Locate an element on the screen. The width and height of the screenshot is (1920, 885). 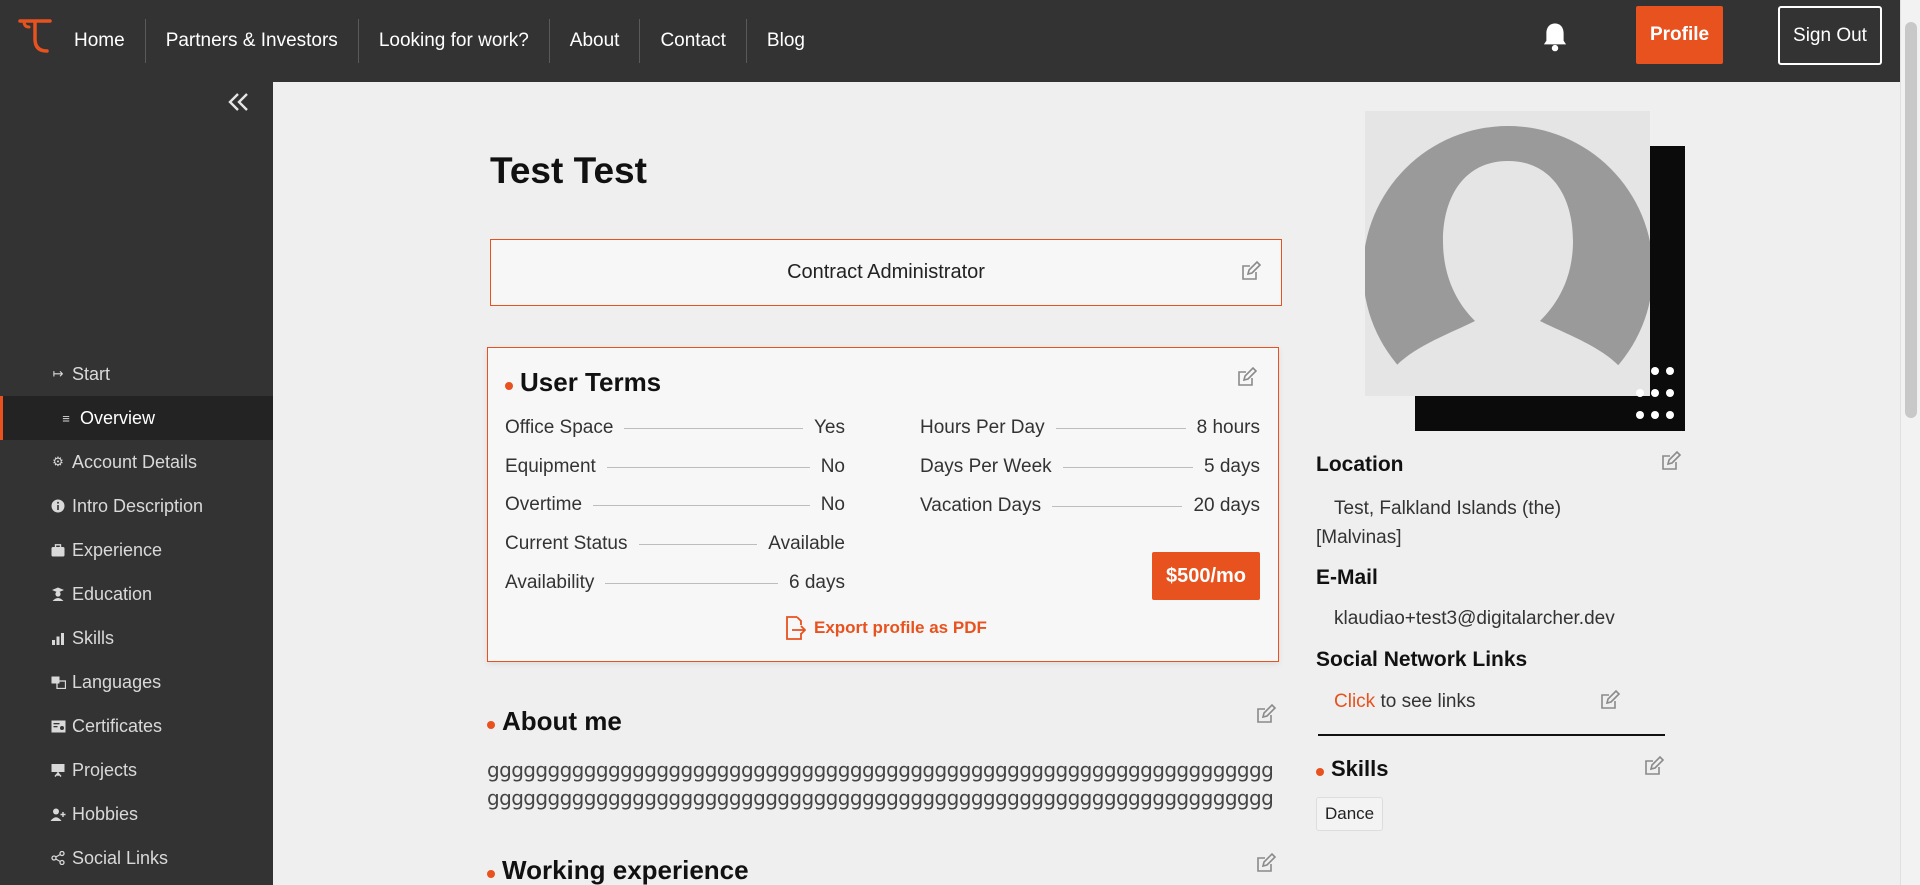
presentation-icon is located at coordinates (58, 770).